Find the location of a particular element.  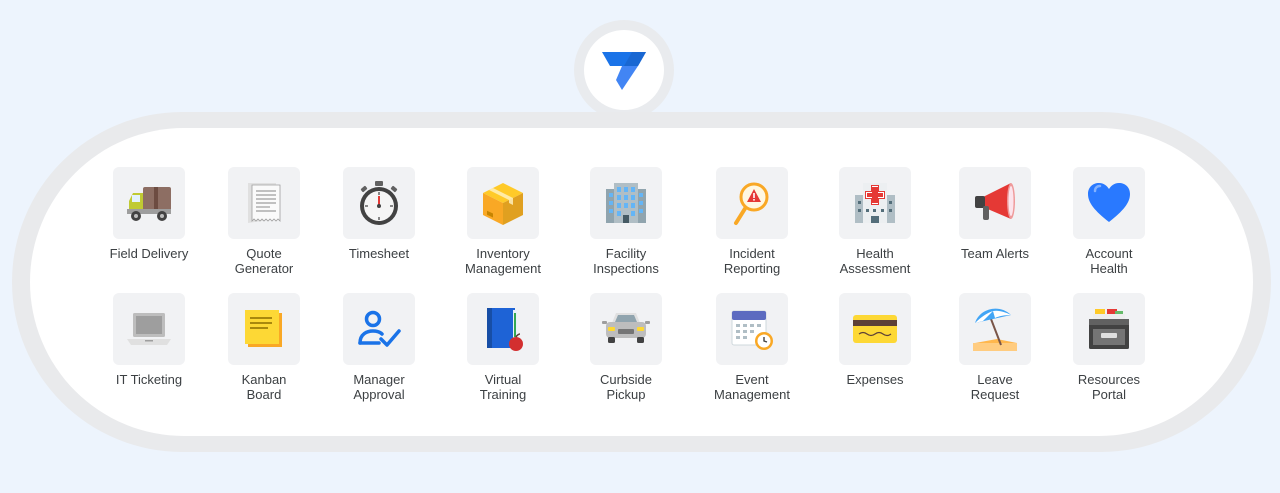

magnifier-warning-icon is located at coordinates (752, 203).